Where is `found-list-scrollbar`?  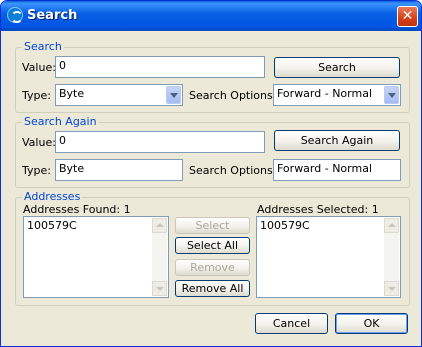
found-list-scrollbar is located at coordinates (159, 257).